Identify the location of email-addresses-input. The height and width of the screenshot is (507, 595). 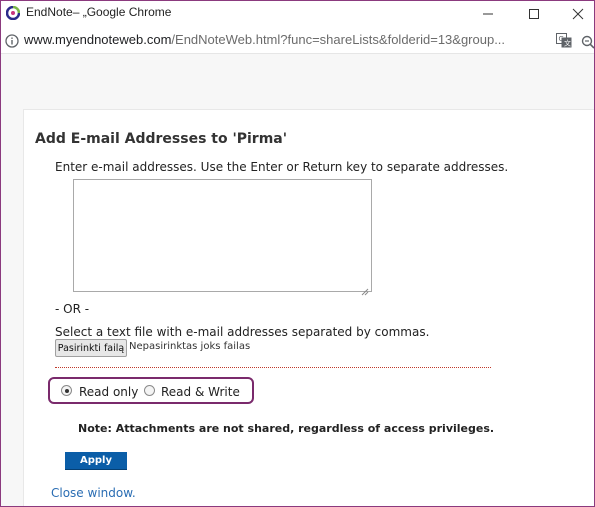
(222, 235).